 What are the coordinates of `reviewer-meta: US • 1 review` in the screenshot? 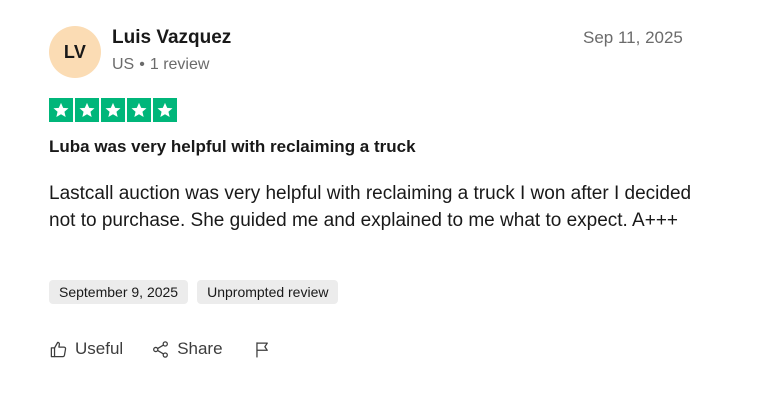 It's located at (160, 65).